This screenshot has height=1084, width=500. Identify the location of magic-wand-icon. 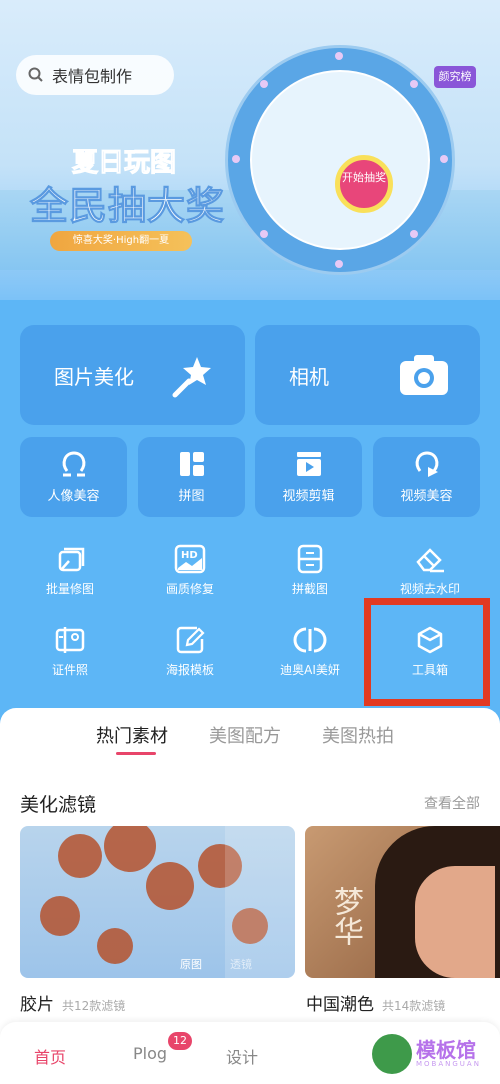
(191, 377).